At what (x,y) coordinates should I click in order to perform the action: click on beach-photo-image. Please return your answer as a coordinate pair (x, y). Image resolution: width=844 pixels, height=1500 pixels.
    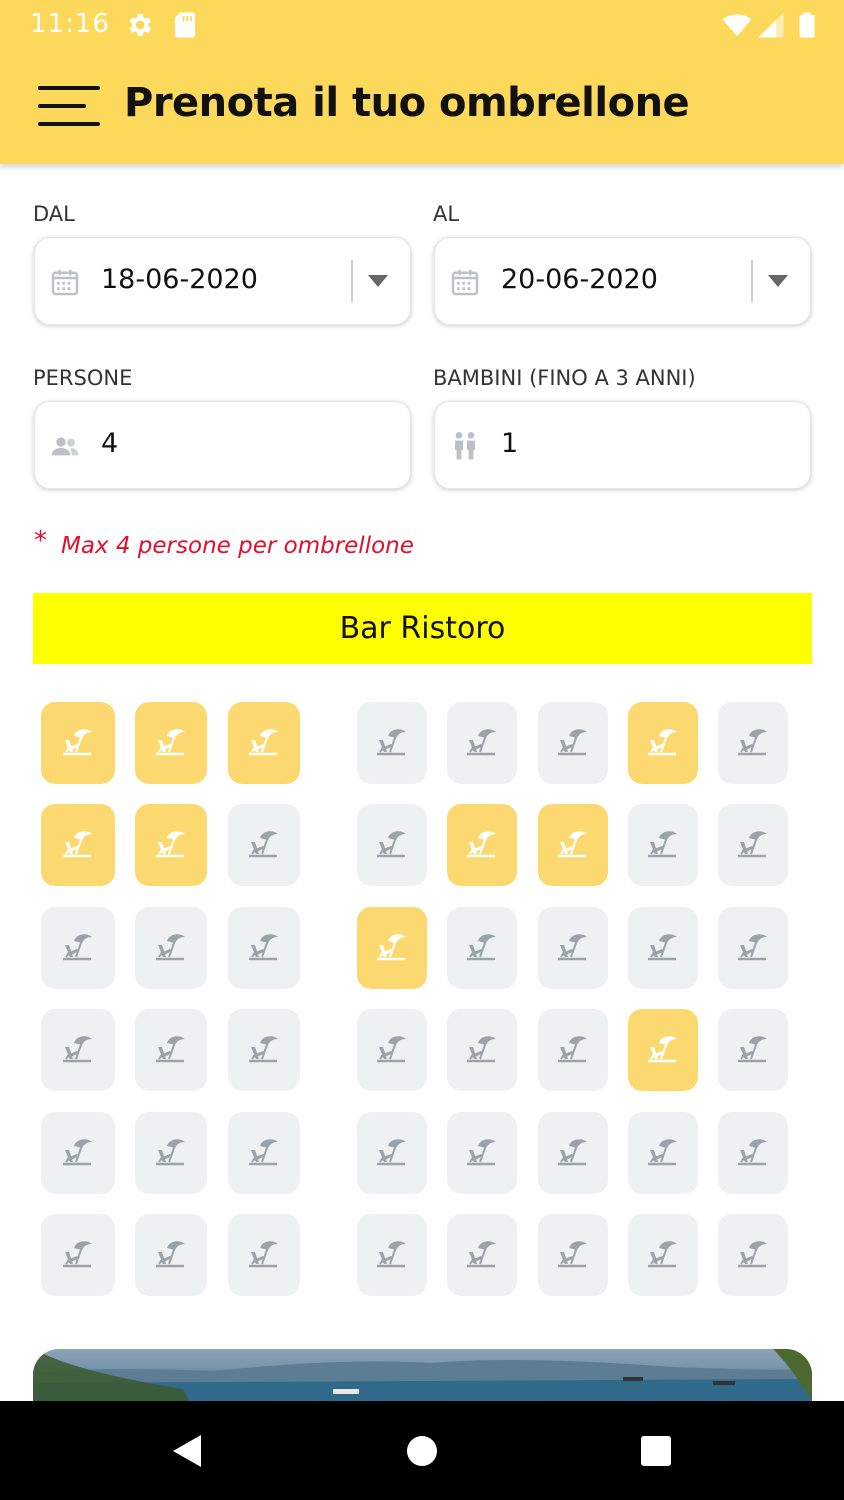
    Looking at the image, I should click on (422, 1379).